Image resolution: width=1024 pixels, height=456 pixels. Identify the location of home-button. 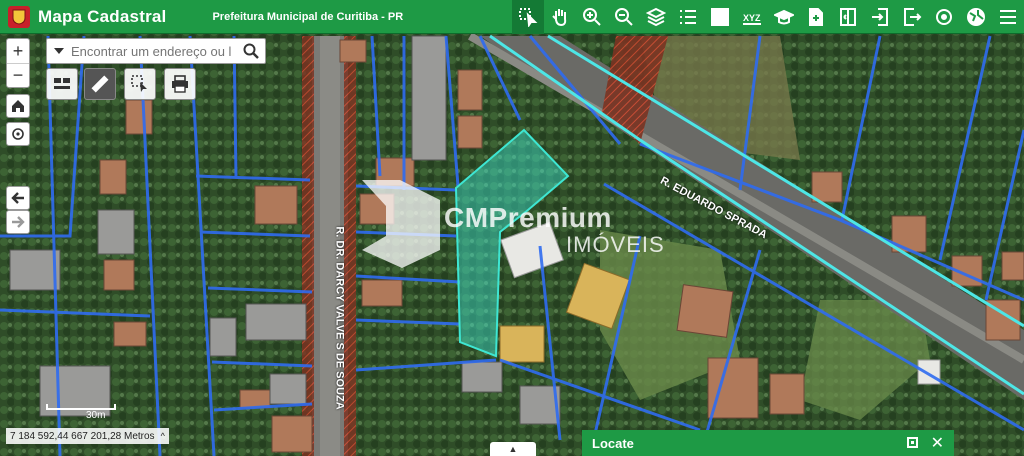
(18, 106).